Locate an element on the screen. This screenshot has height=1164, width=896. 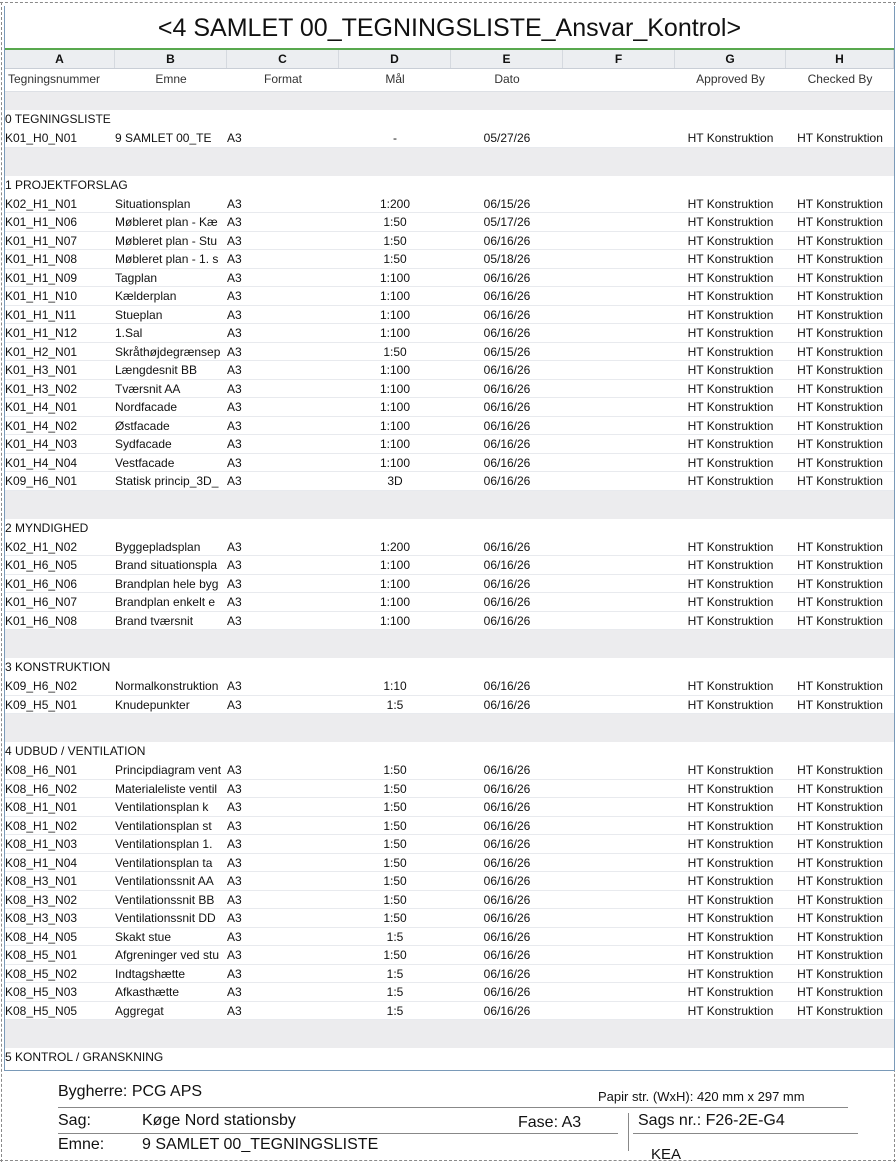
cell-dato: 06/15/26 is located at coordinates (507, 352).